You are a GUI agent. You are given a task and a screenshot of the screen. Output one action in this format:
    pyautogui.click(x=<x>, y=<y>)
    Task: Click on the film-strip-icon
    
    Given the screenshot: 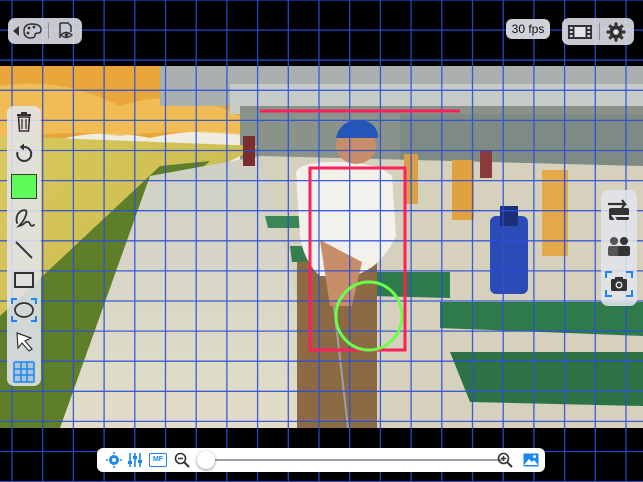 What is the action you would take?
    pyautogui.click(x=580, y=32)
    